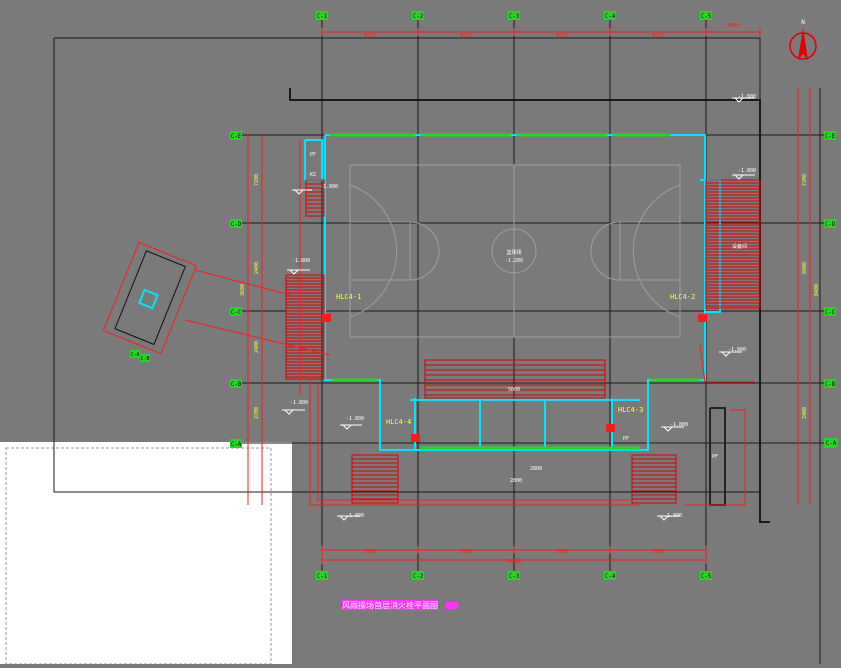 Image resolution: width=841 pixels, height=668 pixels. What do you see at coordinates (370, 552) in the screenshot?
I see `dim-bottom-1: 8700` at bounding box center [370, 552].